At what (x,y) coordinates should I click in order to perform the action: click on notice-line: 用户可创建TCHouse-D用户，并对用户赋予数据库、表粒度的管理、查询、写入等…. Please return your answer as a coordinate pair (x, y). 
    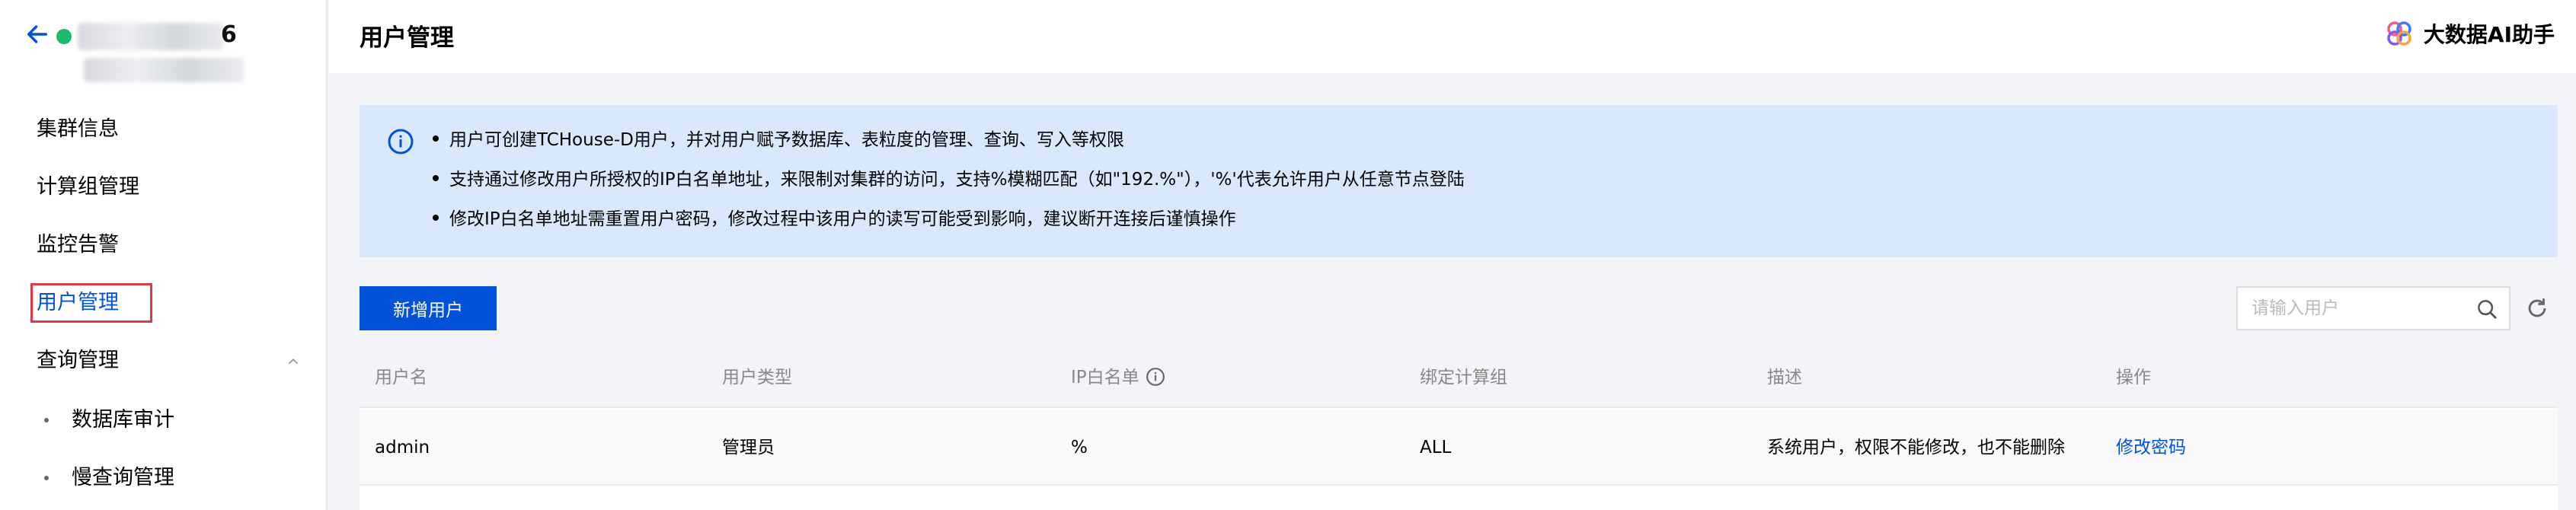
    Looking at the image, I should click on (778, 140).